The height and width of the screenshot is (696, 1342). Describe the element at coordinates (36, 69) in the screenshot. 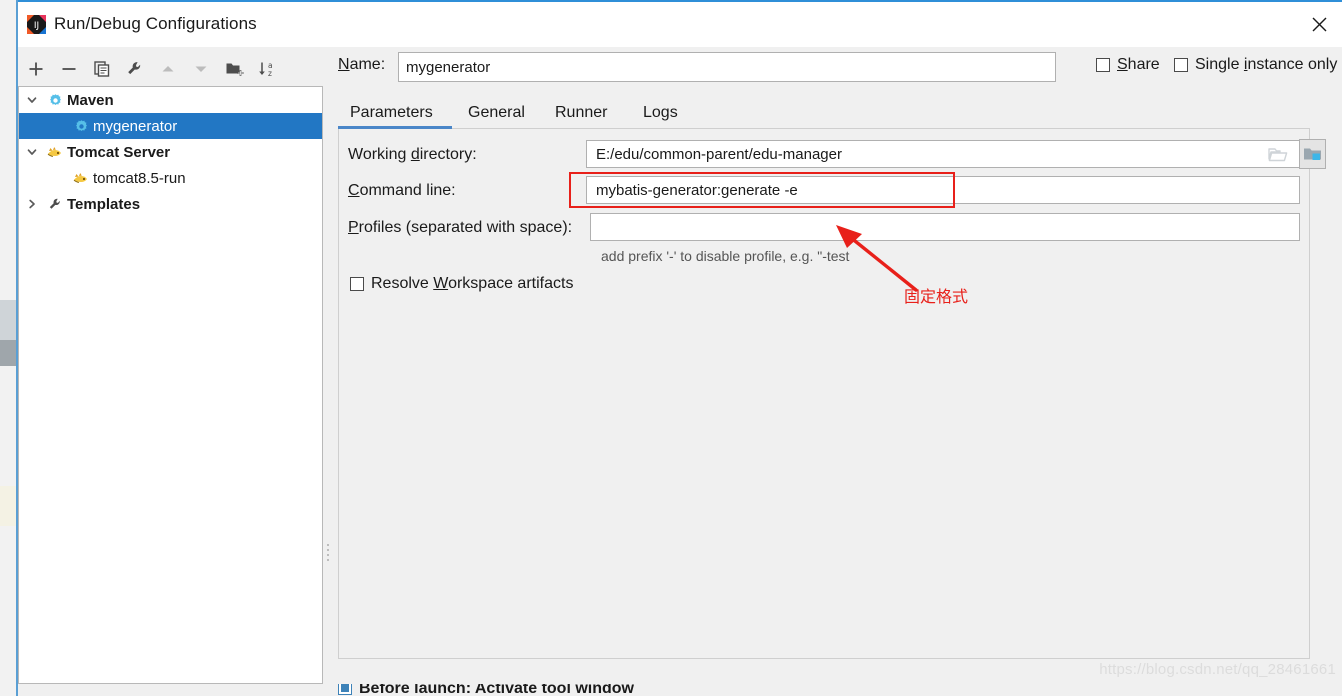

I see `add-configuration-button` at that location.